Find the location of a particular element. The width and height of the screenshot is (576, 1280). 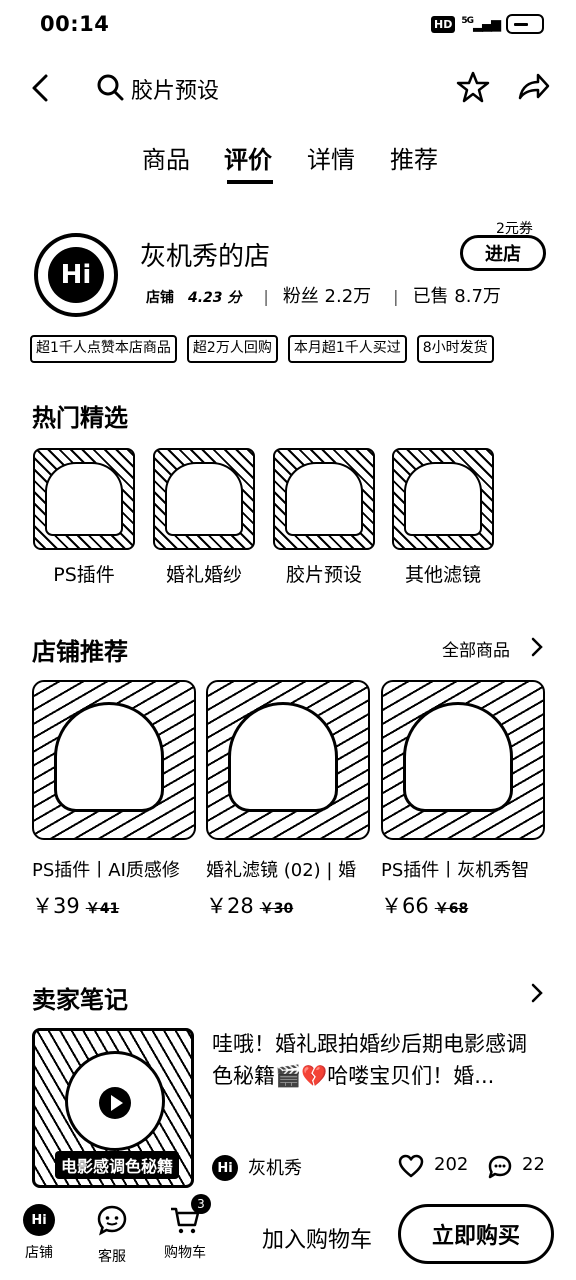

recommend-item-price: ￥28 ￥30 is located at coordinates (288, 905).